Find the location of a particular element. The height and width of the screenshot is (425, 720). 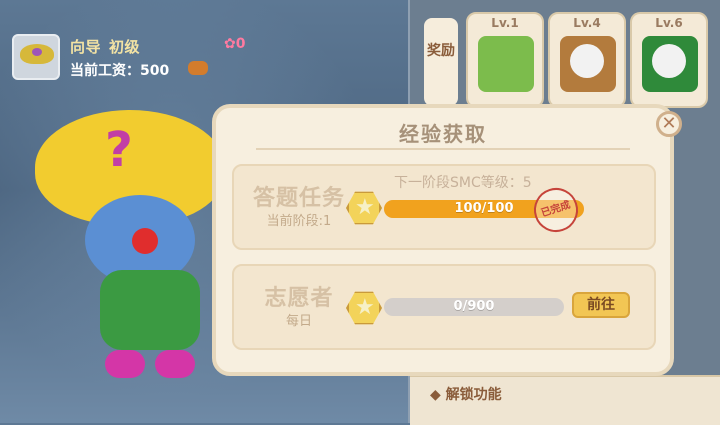

reward-slot-level: Lv.6 is located at coordinates (669, 23).